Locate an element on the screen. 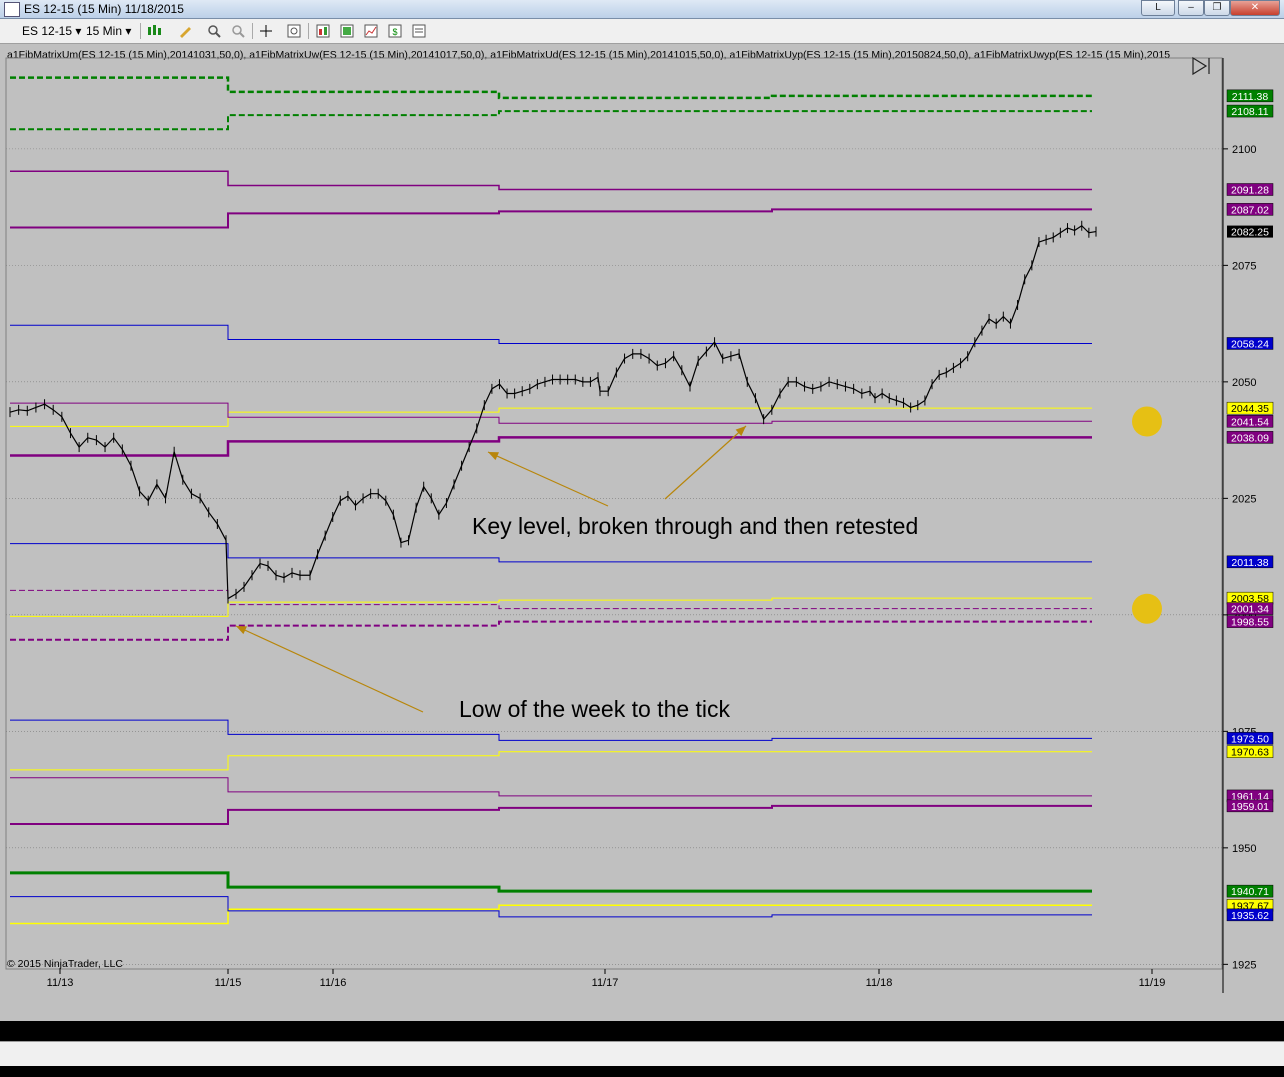  strategies-icon is located at coordinates (347, 31).